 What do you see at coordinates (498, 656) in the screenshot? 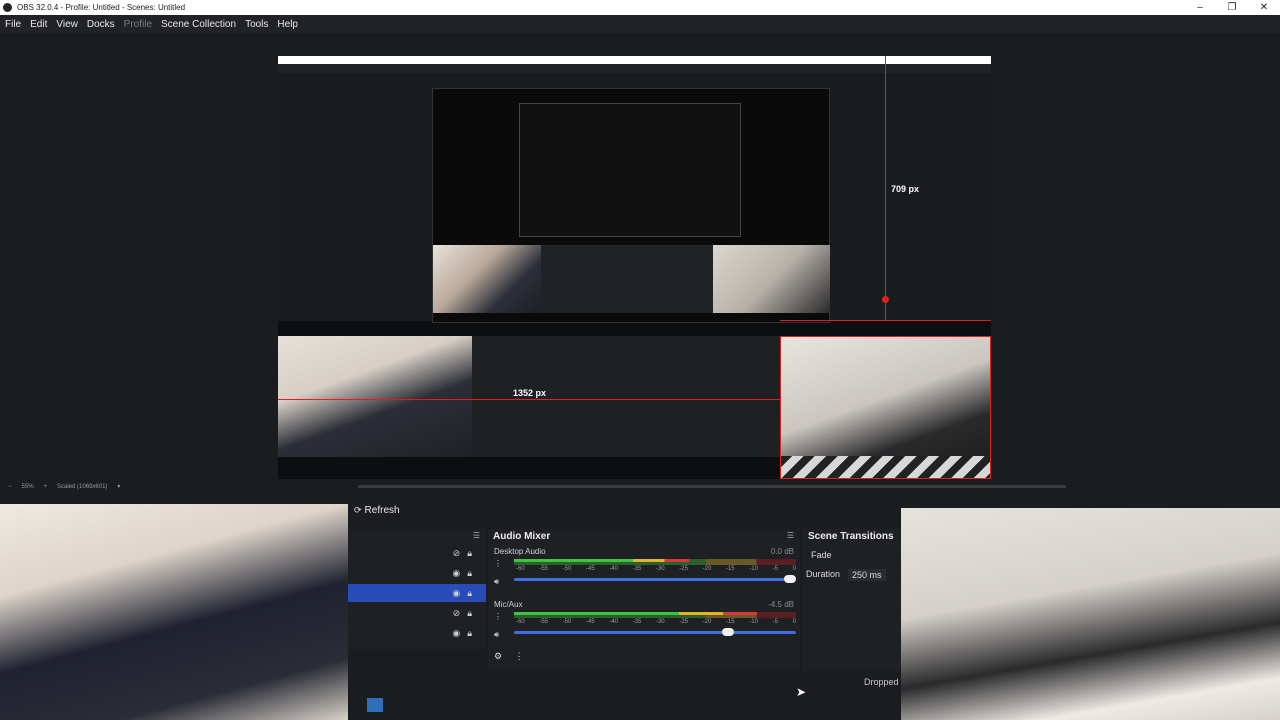
I see `gear-icon: ⚙` at bounding box center [498, 656].